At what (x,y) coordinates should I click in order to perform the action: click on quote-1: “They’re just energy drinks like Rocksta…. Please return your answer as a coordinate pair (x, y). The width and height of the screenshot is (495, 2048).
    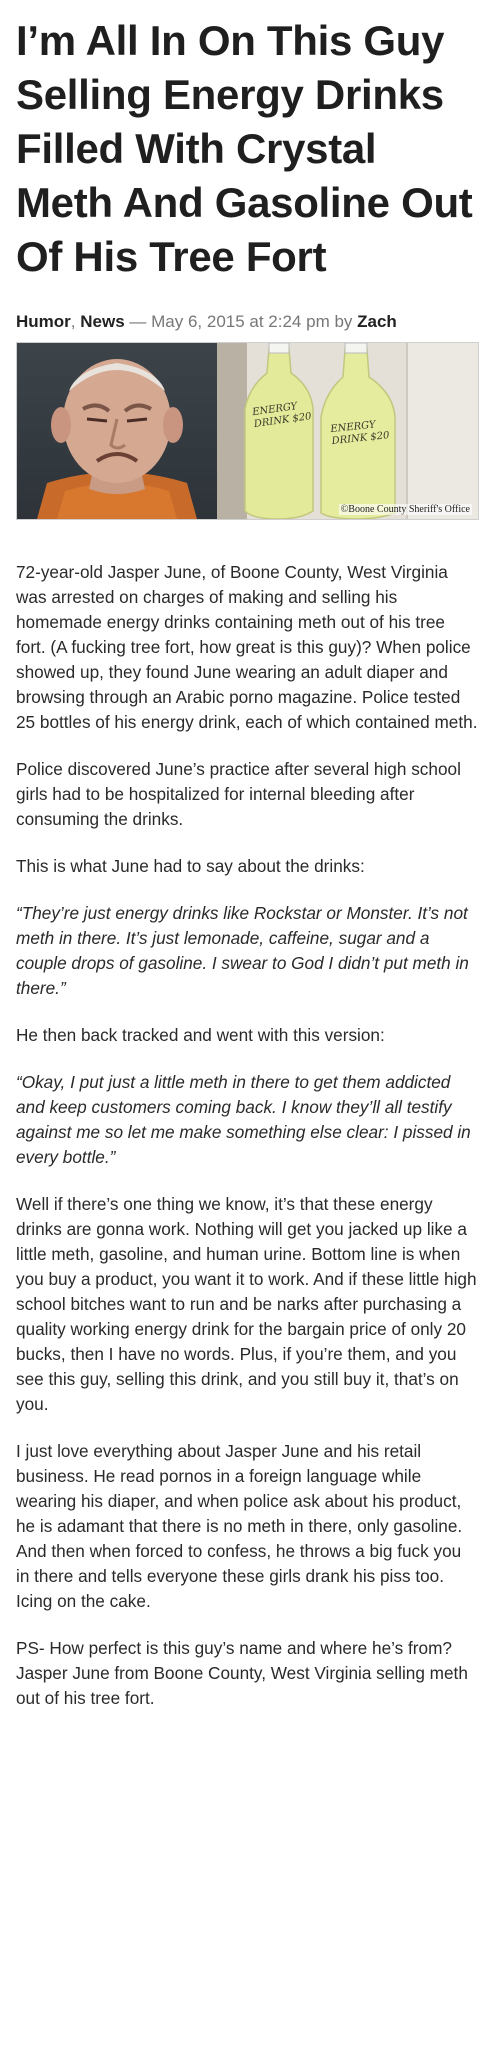
    Looking at the image, I should click on (242, 950).